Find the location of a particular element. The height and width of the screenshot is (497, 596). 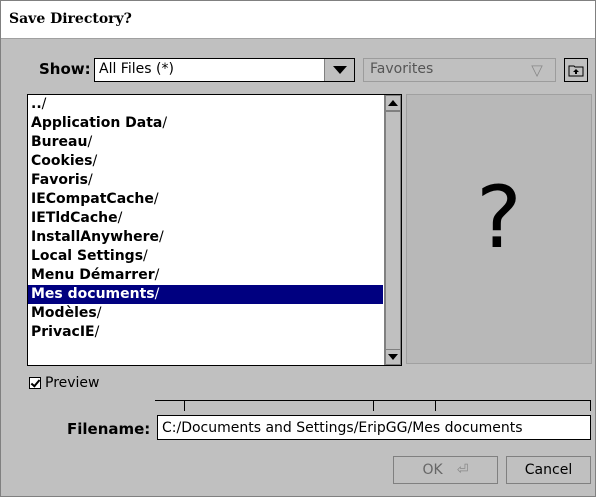

vertical-scrollbar is located at coordinates (392, 230).